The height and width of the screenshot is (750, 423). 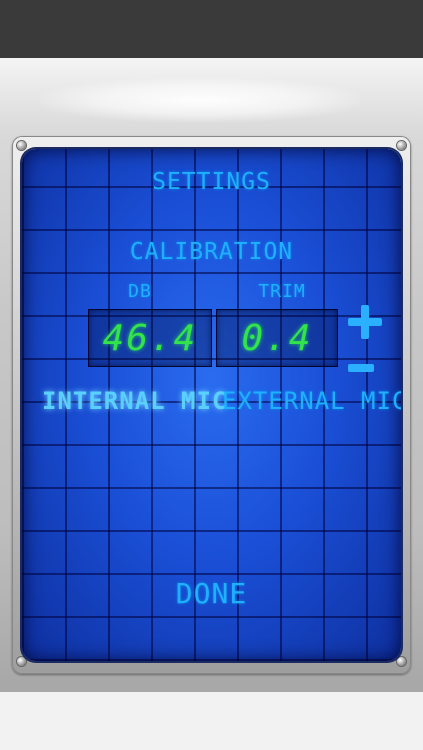 I want to click on screw-bottom-left, so click(x=21, y=661).